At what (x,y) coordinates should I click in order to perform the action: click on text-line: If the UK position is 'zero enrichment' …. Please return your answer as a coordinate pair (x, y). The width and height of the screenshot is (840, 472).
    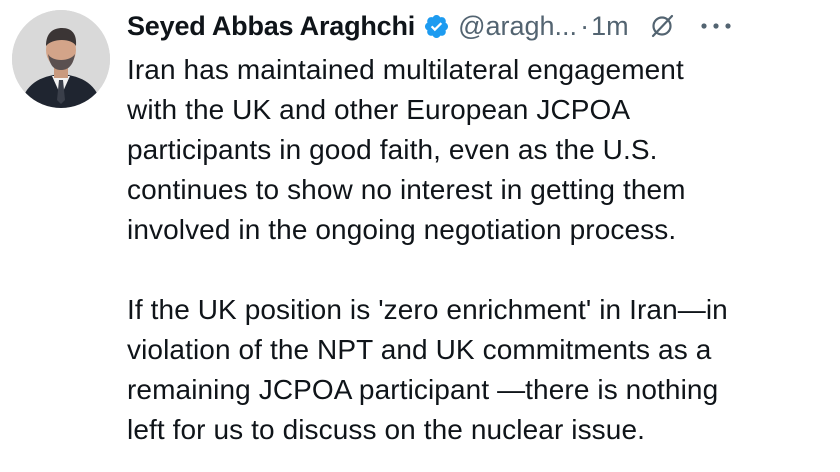
    Looking at the image, I should click on (427, 309).